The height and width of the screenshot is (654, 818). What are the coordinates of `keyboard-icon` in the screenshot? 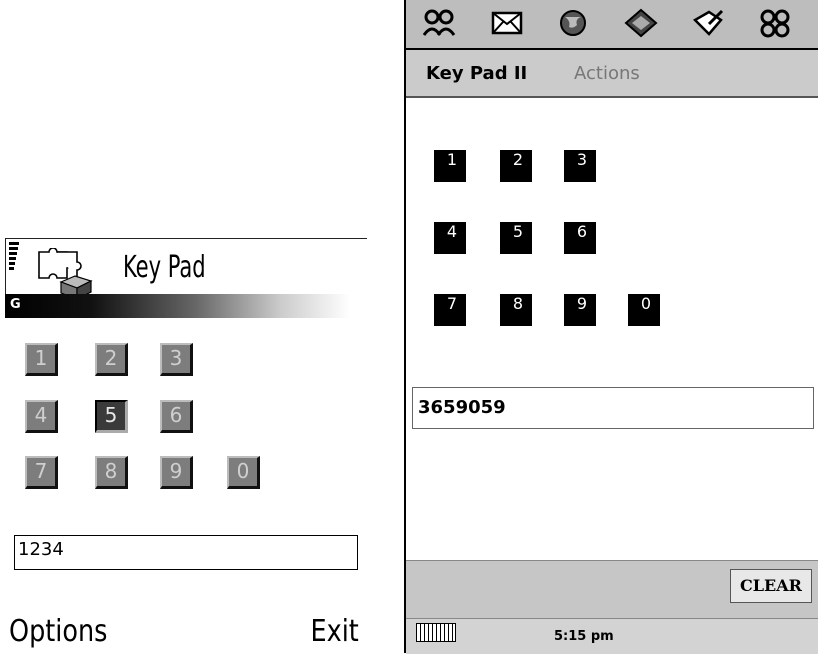 It's located at (436, 632).